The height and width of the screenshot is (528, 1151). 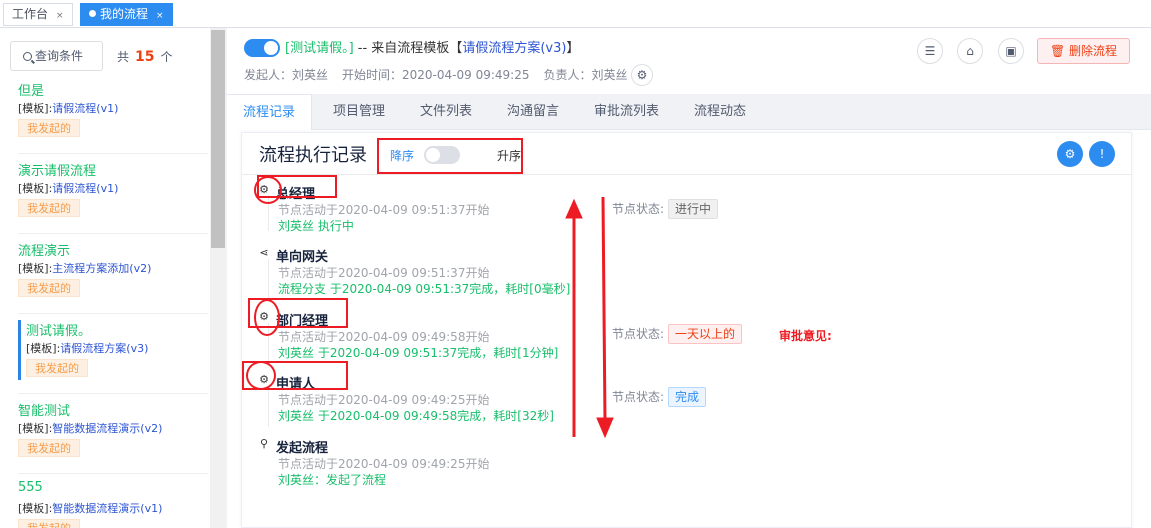 I want to click on toggle-knob, so click(x=271, y=48).